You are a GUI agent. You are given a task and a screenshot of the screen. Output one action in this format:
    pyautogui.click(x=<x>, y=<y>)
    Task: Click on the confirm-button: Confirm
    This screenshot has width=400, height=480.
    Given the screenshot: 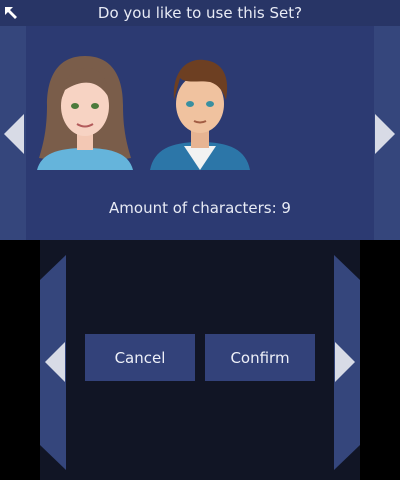 What is the action you would take?
    pyautogui.click(x=260, y=357)
    